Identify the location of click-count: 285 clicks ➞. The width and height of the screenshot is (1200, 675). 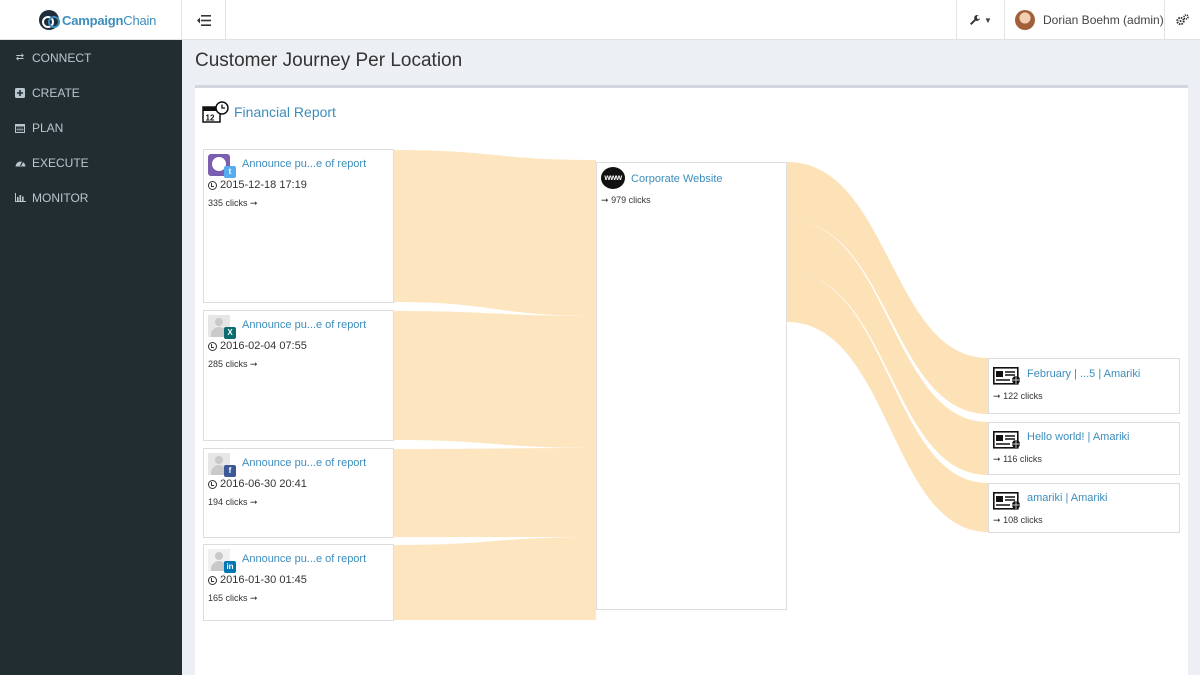
(233, 364).